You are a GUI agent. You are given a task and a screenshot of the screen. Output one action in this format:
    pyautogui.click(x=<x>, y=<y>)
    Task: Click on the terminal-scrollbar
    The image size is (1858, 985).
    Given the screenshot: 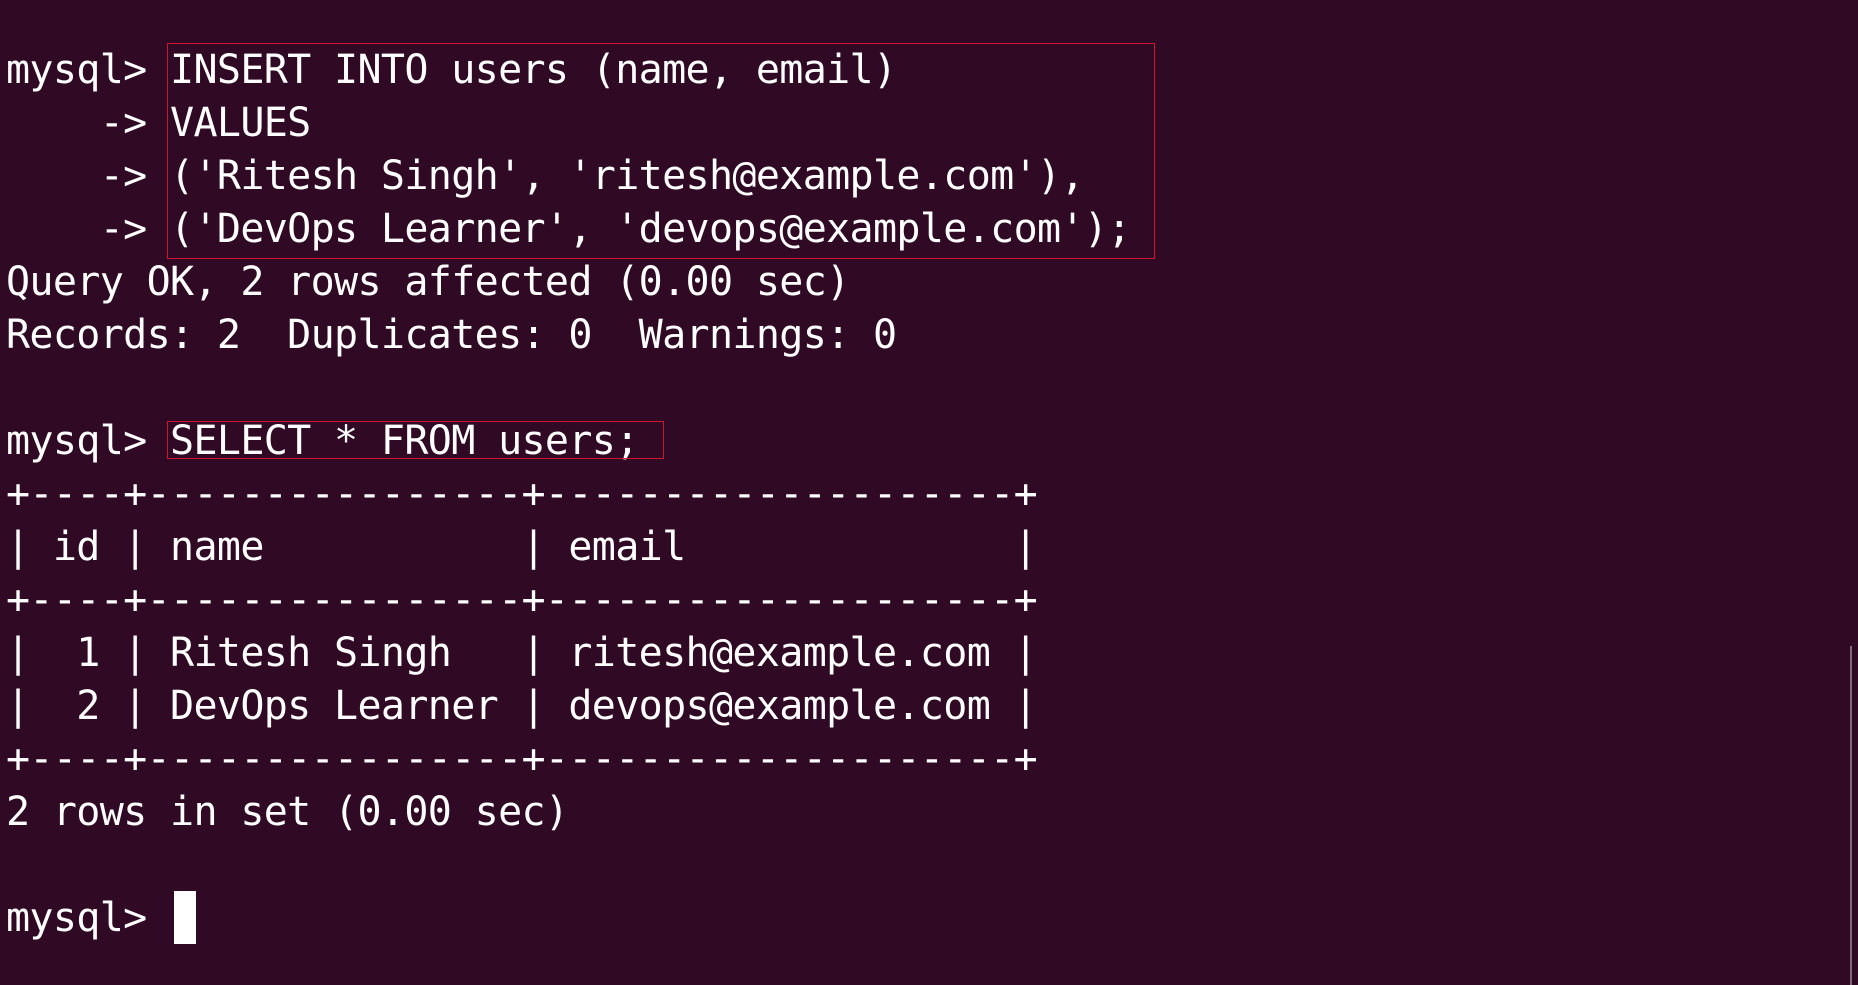 What is the action you would take?
    pyautogui.click(x=1851, y=492)
    